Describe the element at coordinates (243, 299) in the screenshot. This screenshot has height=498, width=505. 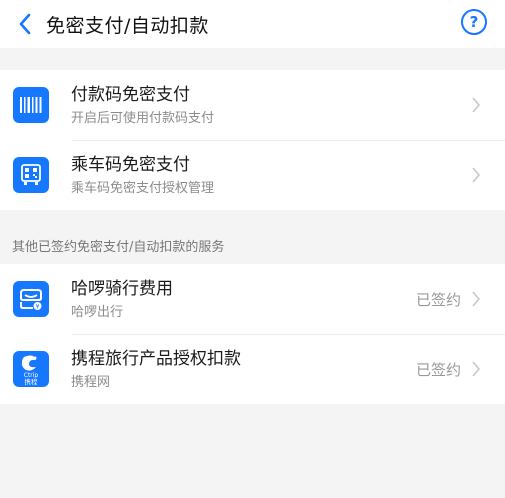
I see `item-text: 哈啰骑行费用 哈啰出行` at that location.